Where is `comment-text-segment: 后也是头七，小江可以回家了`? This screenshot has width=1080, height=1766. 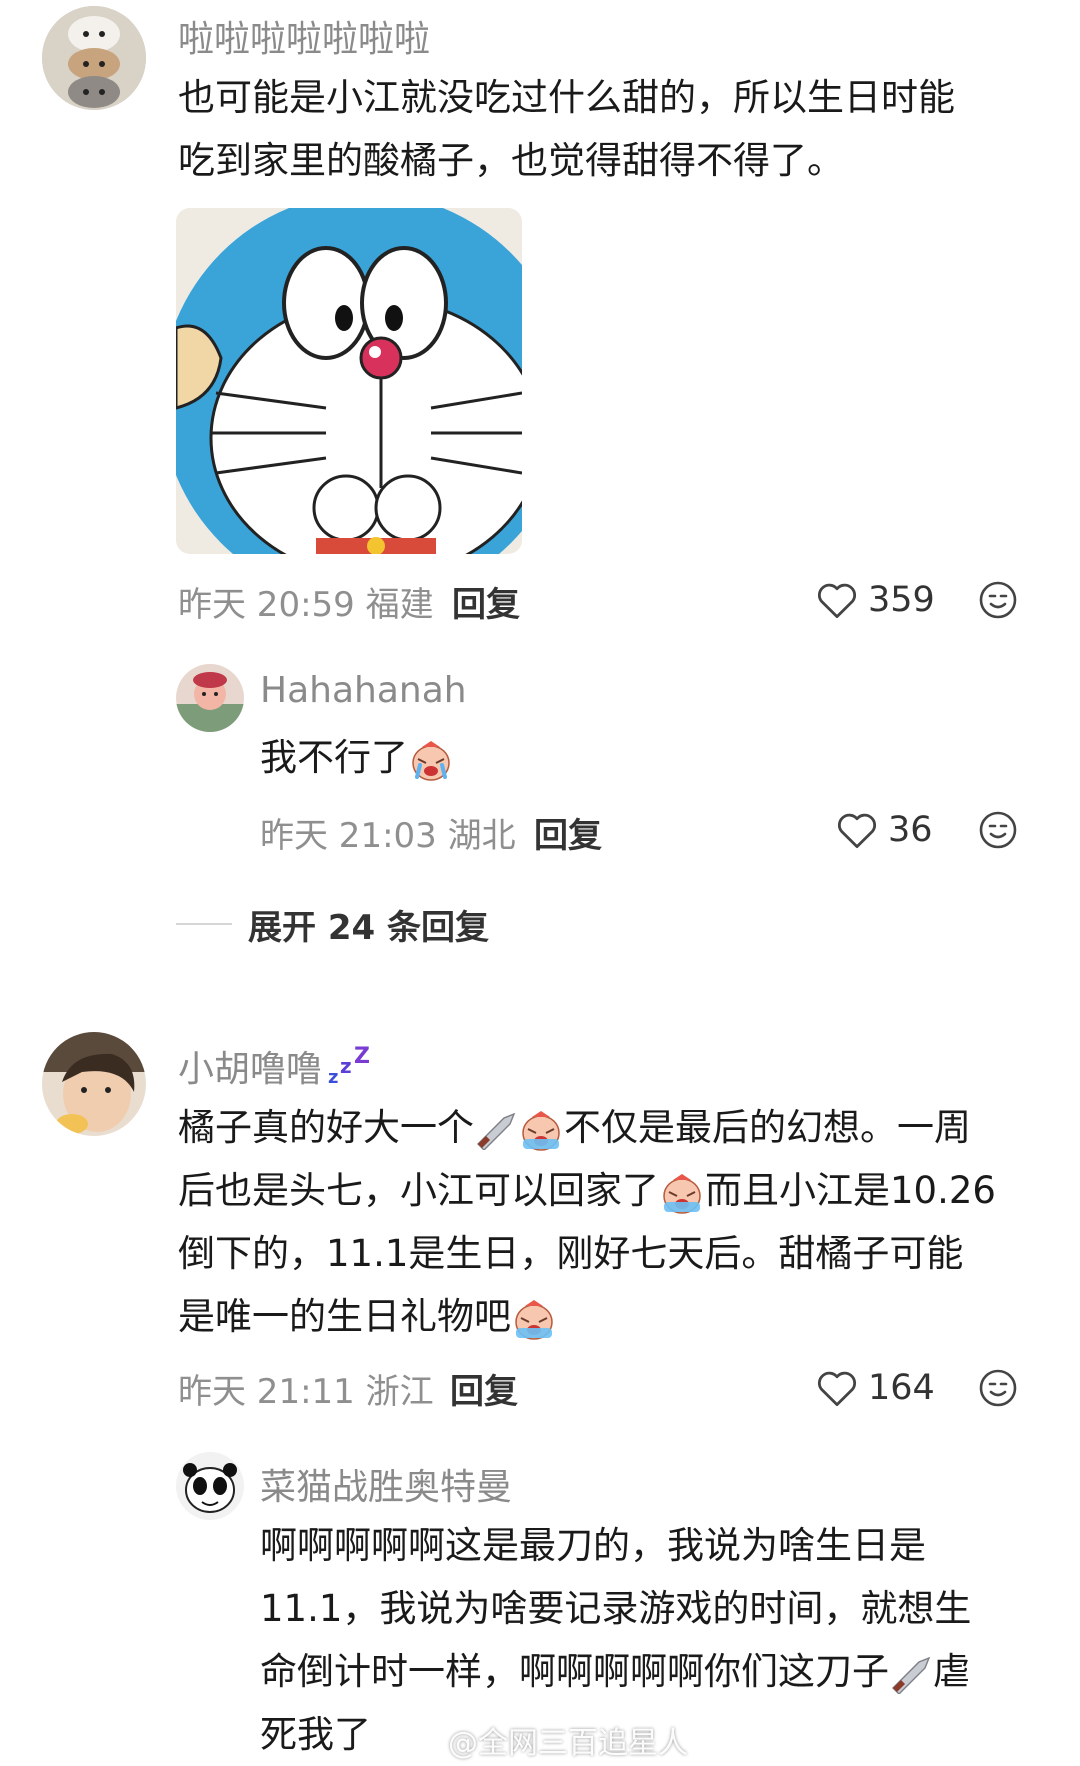
comment-text-segment: 后也是头七，小江可以回家了 is located at coordinates (418, 1190).